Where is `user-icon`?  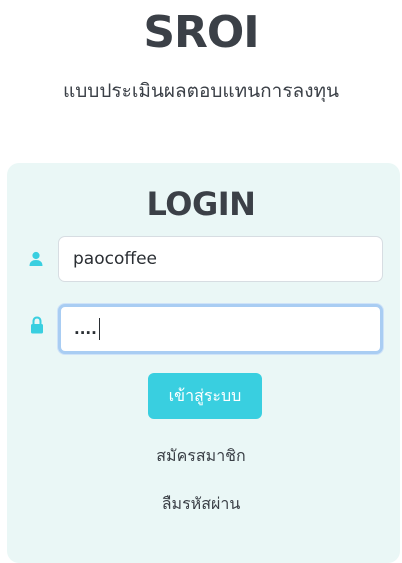
user-icon is located at coordinates (36, 260).